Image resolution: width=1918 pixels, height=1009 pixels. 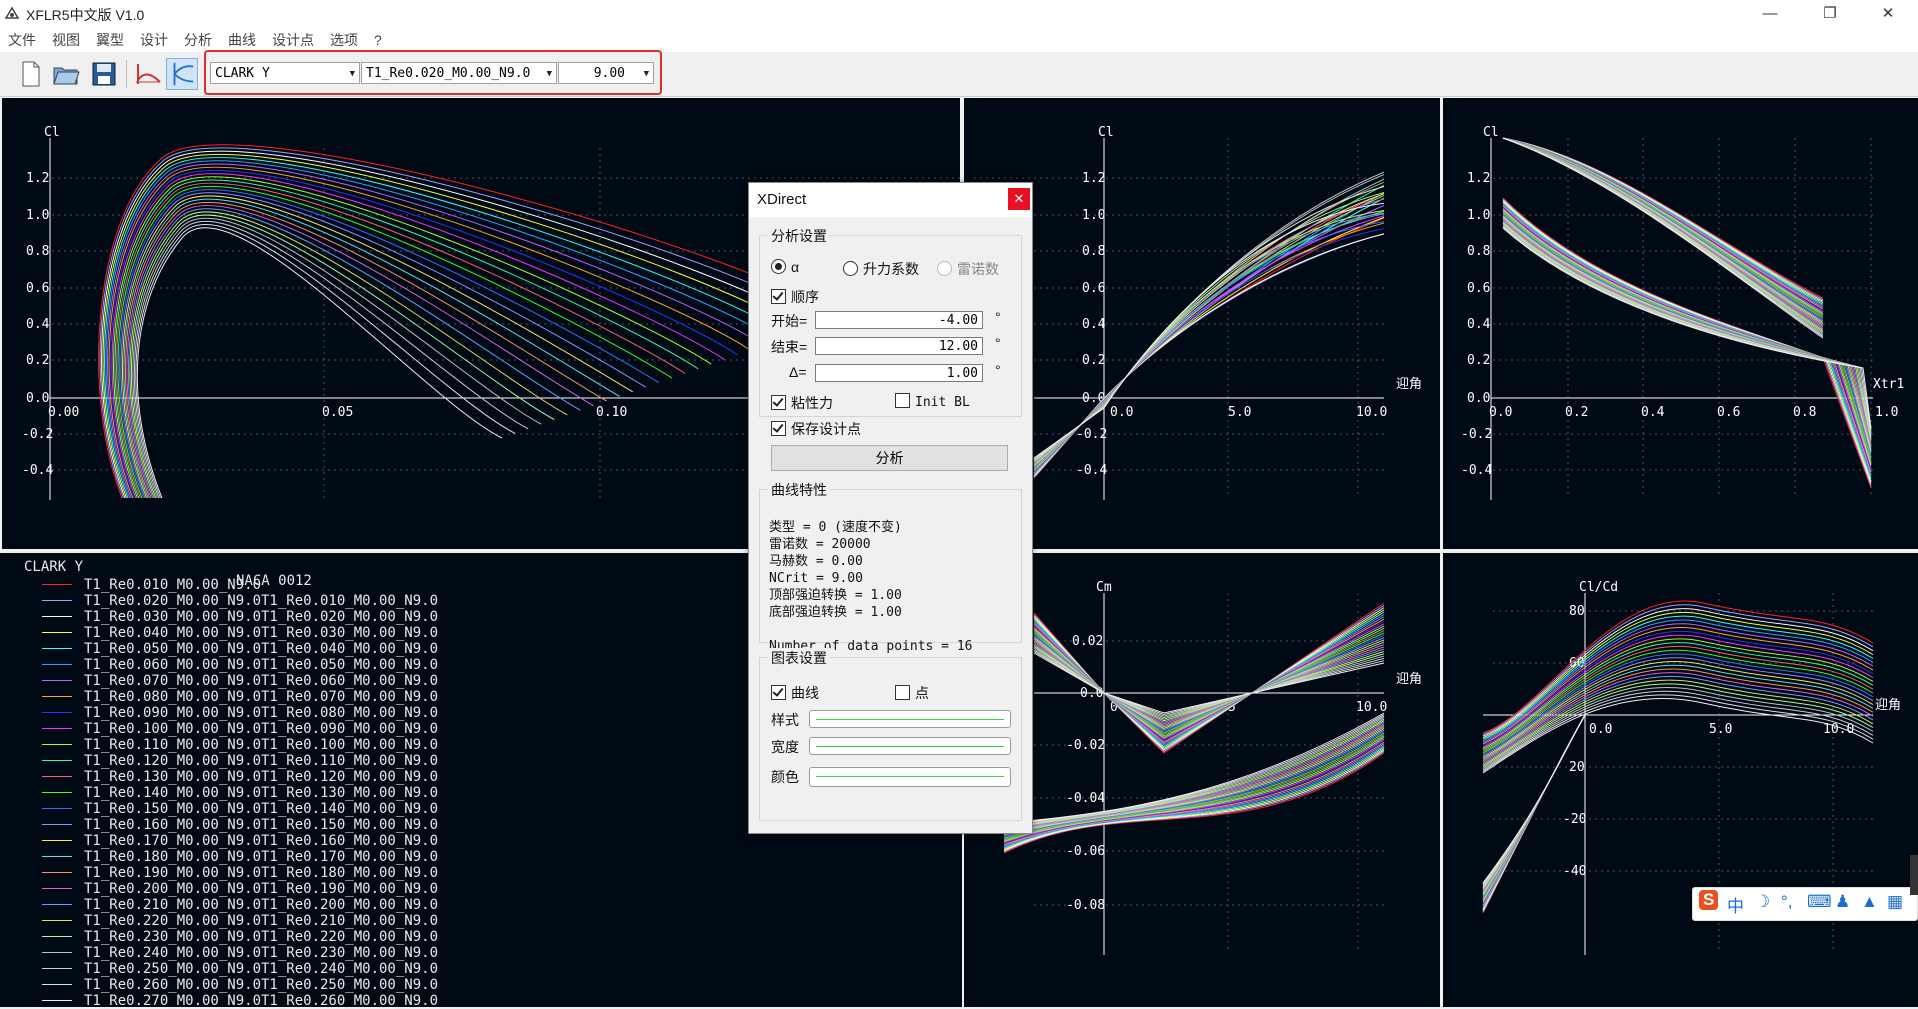 I want to click on user-icon: ♟, so click(x=1842, y=902).